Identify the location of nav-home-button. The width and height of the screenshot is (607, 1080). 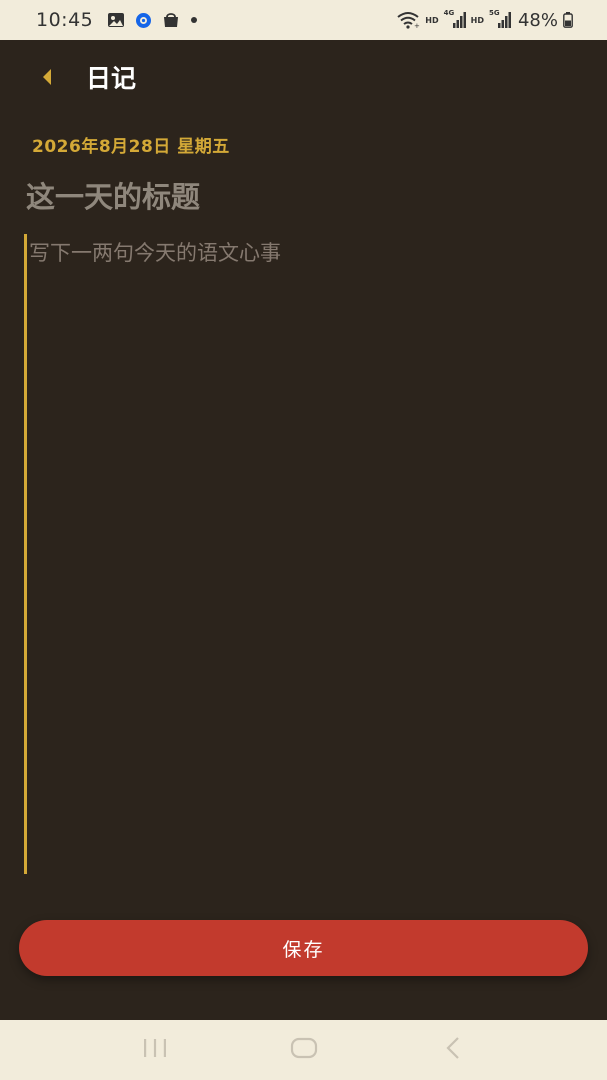
(304, 1050).